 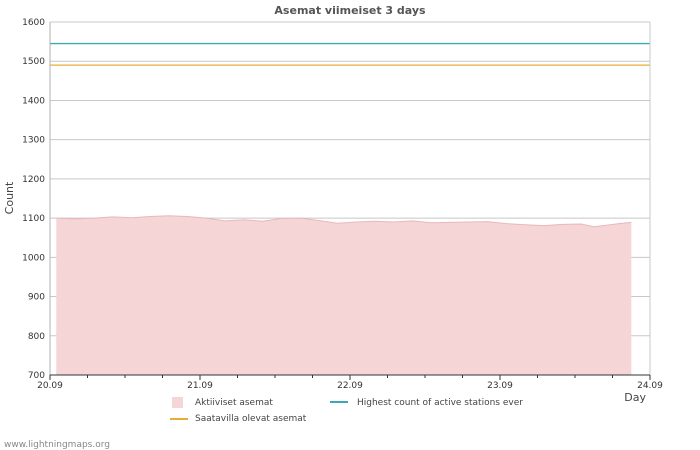 What do you see at coordinates (200, 386) in the screenshot?
I see `x-tick-label: 21.09` at bounding box center [200, 386].